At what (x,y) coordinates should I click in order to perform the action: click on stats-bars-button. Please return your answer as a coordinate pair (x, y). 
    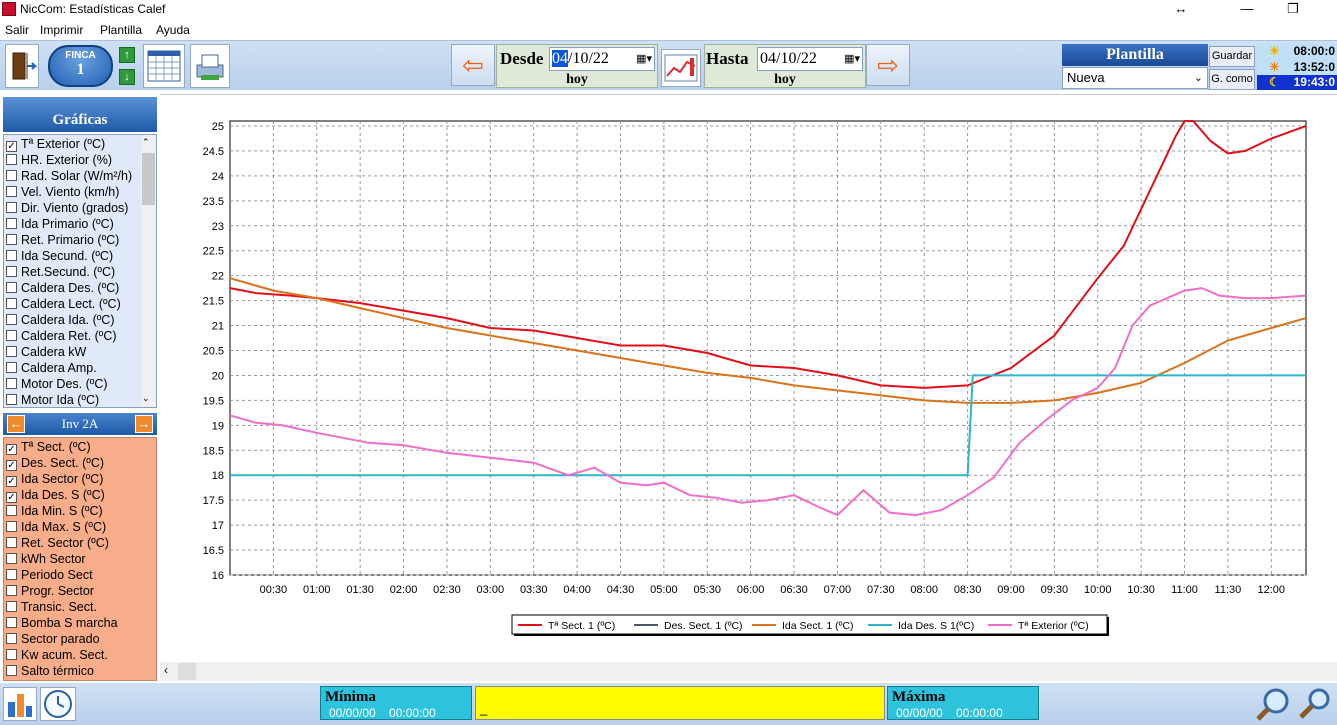
    Looking at the image, I should click on (20, 704).